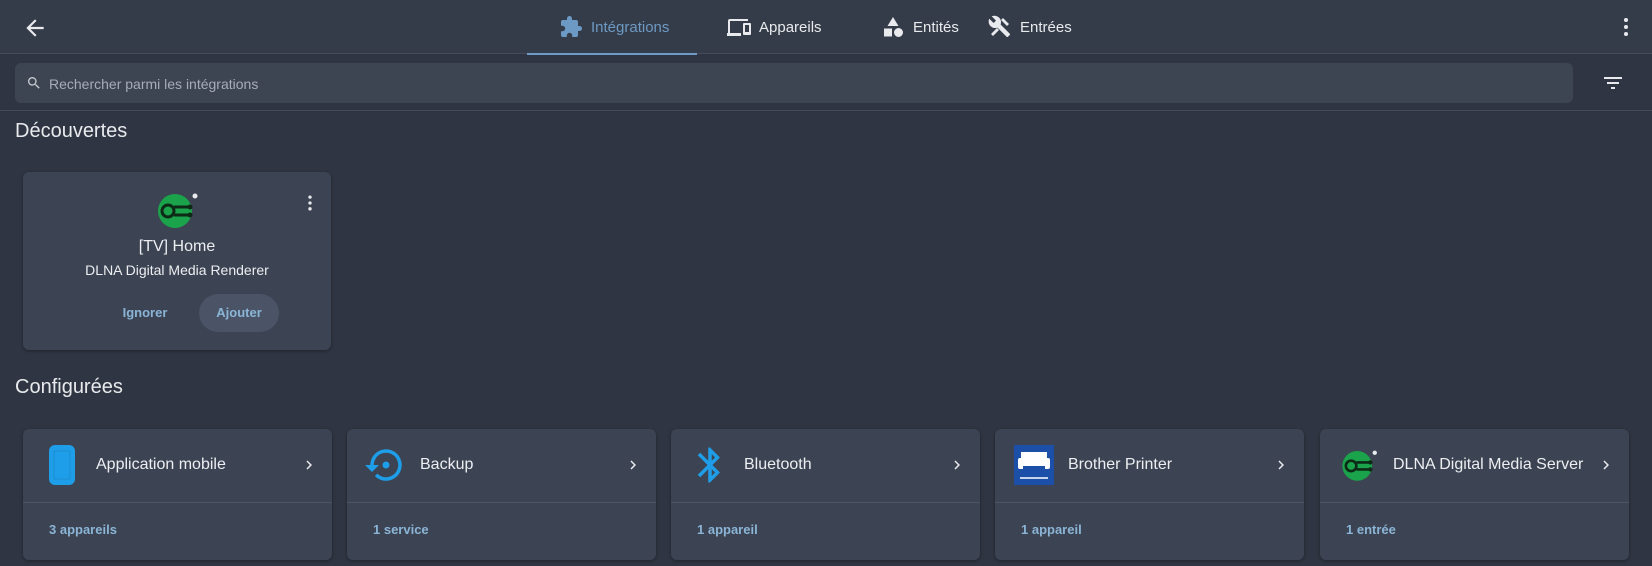  I want to click on section-title-configured: Configurées, so click(69, 387).